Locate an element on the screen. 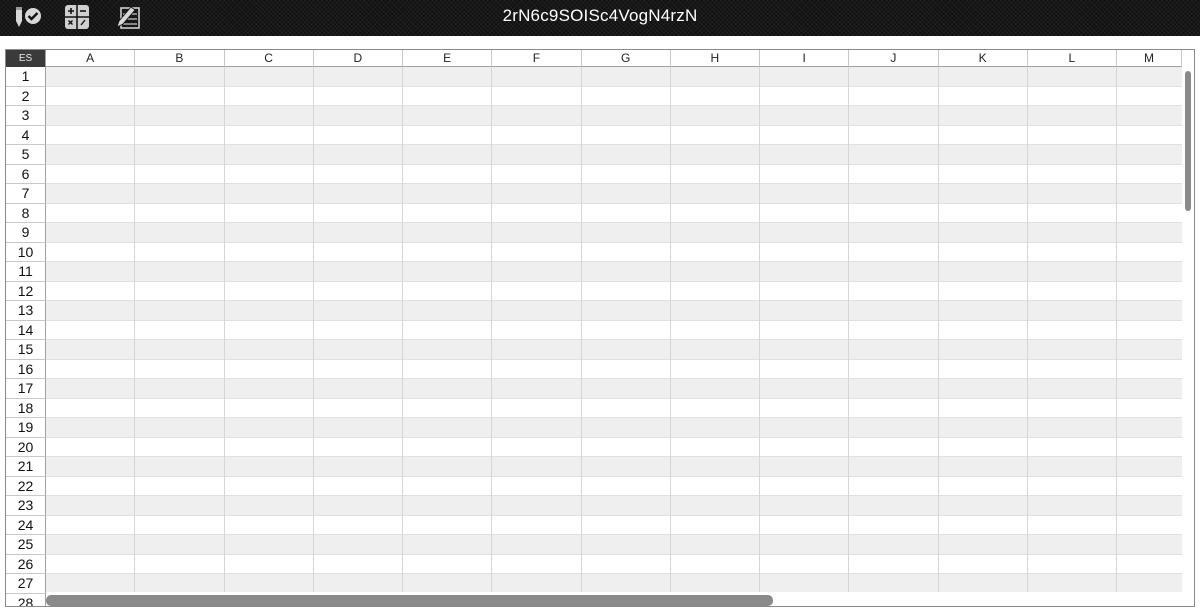 The image size is (1200, 616). row-header-25: 25 is located at coordinates (26, 545).